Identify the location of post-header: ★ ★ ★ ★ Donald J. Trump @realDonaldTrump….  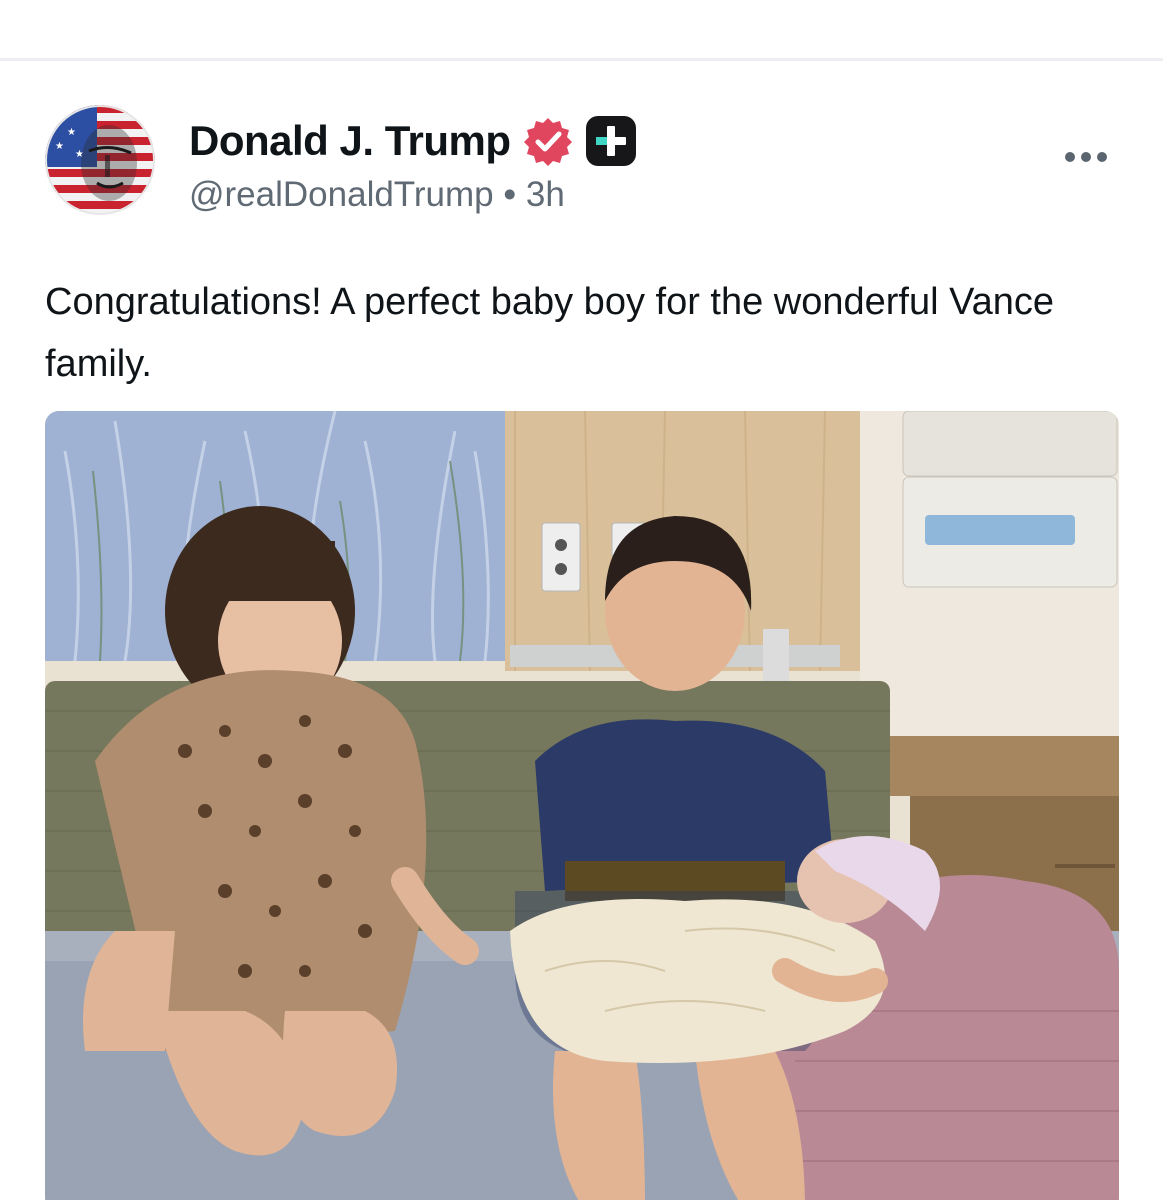
(582, 161).